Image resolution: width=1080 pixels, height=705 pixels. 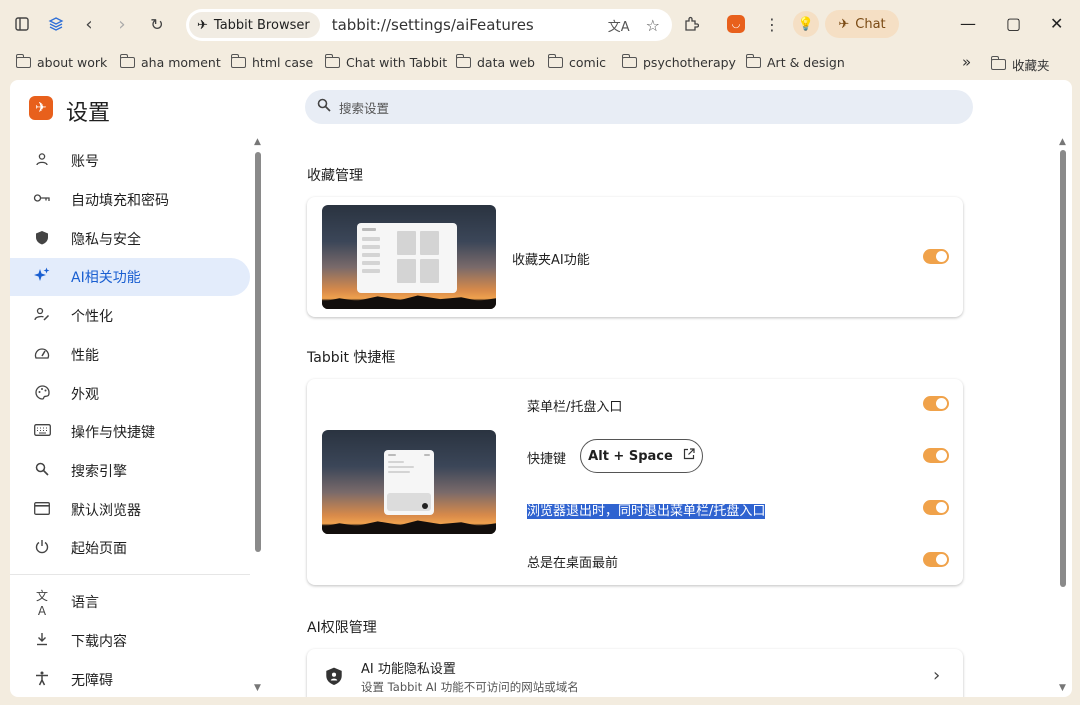 I want to click on lightbulb-icon: 💡, so click(x=806, y=24).